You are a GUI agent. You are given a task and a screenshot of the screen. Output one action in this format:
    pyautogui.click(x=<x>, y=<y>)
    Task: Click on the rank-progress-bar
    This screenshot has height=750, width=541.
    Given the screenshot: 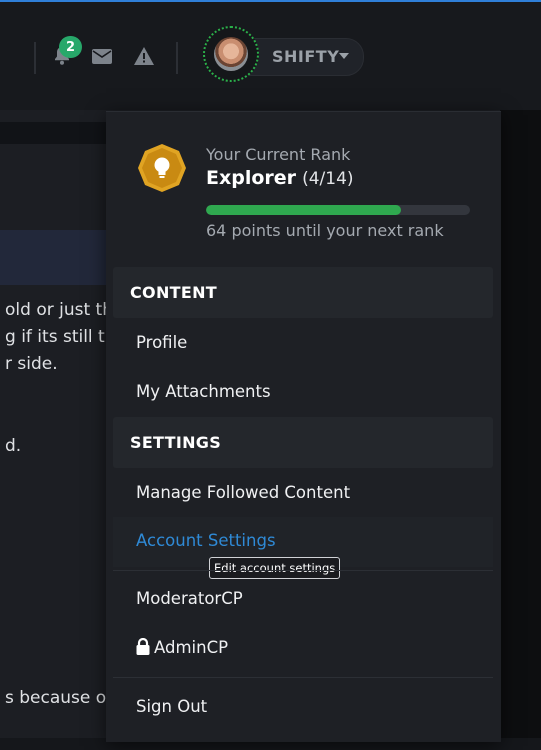 What is the action you would take?
    pyautogui.click(x=338, y=210)
    